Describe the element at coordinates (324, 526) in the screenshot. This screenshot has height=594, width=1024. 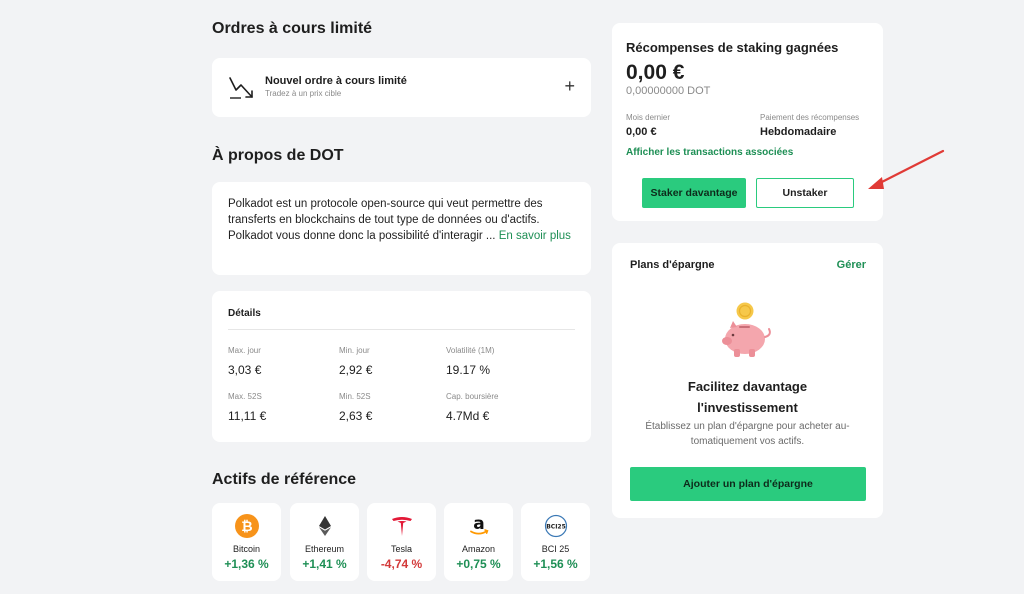
I see `ethereum-icon` at that location.